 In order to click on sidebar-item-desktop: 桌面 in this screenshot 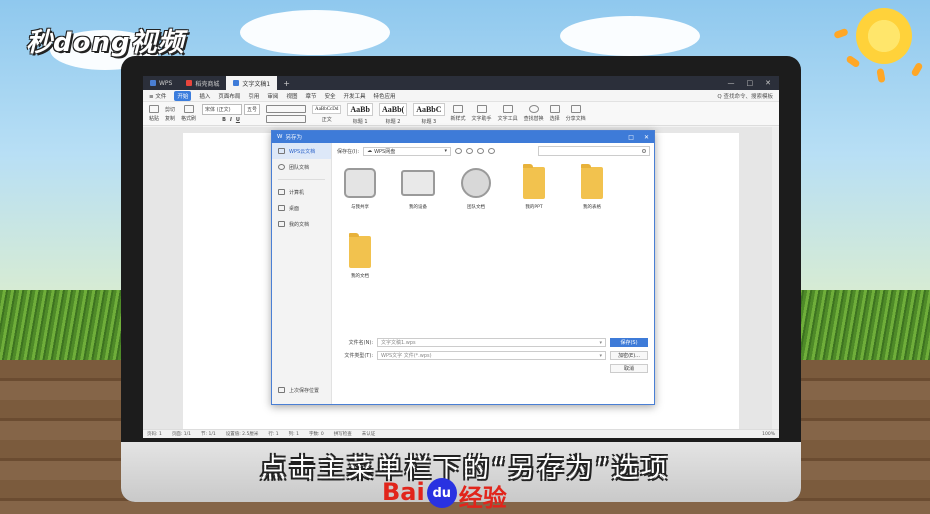, I will do `click(301, 208)`.